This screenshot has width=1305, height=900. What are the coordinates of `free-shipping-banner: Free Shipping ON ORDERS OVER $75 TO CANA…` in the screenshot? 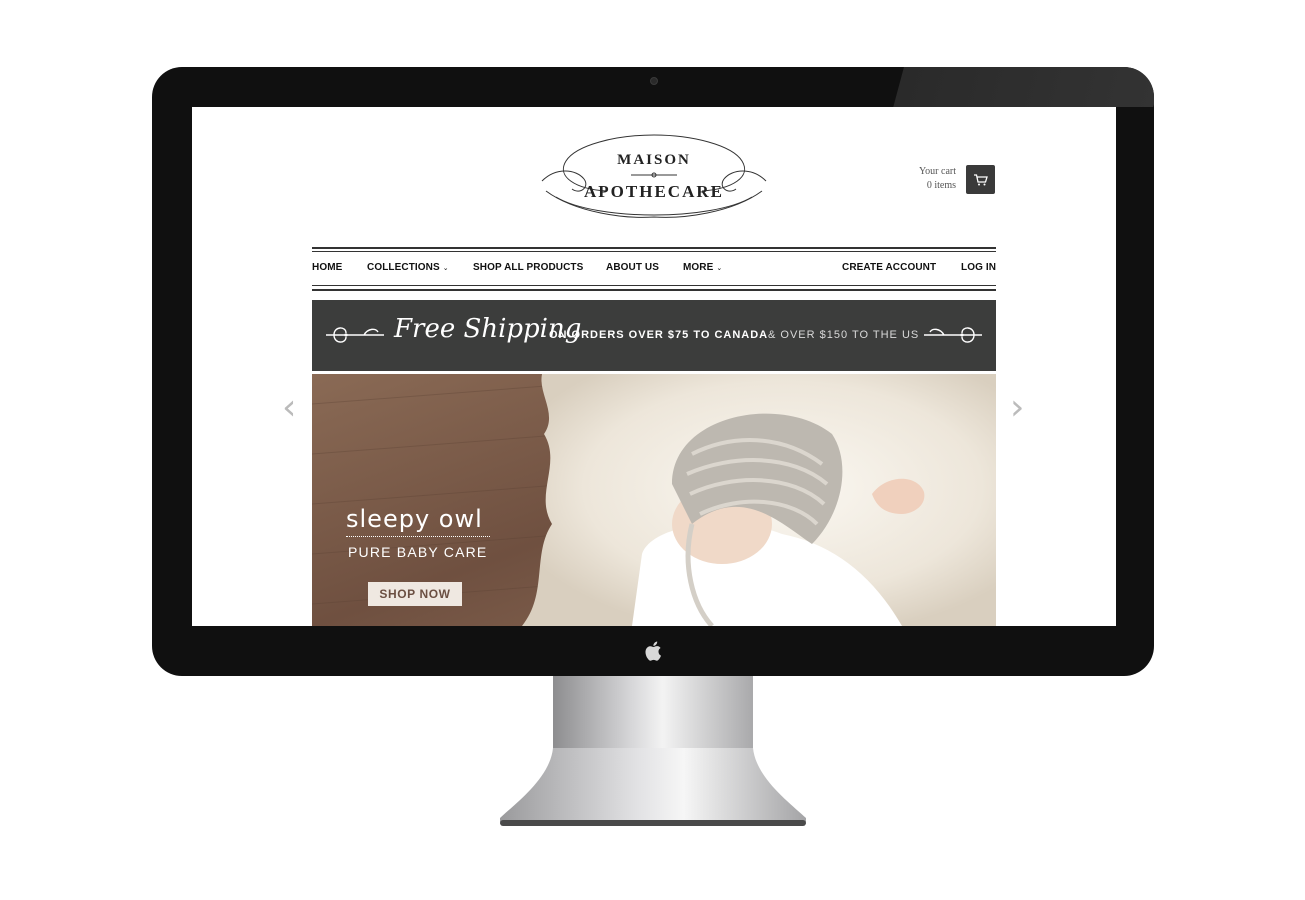 It's located at (654, 335).